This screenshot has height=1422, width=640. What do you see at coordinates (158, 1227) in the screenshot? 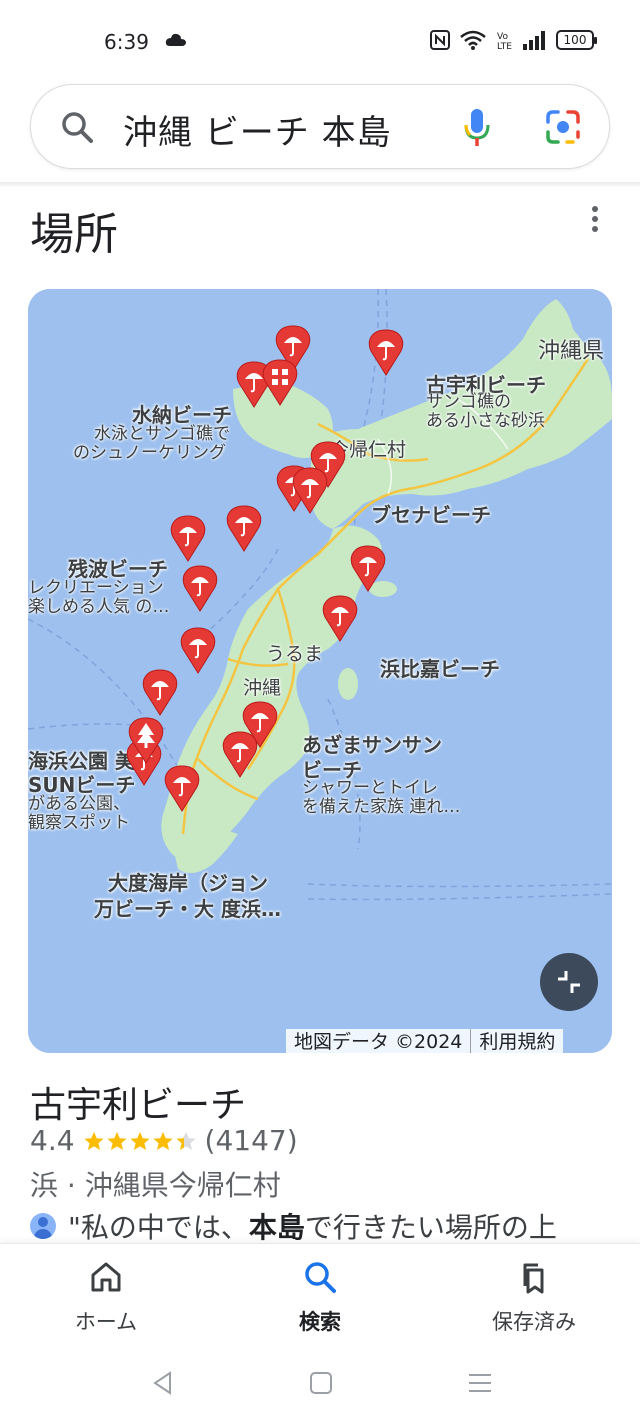
I see `review-text-prefix: "私の中では、` at bounding box center [158, 1227].